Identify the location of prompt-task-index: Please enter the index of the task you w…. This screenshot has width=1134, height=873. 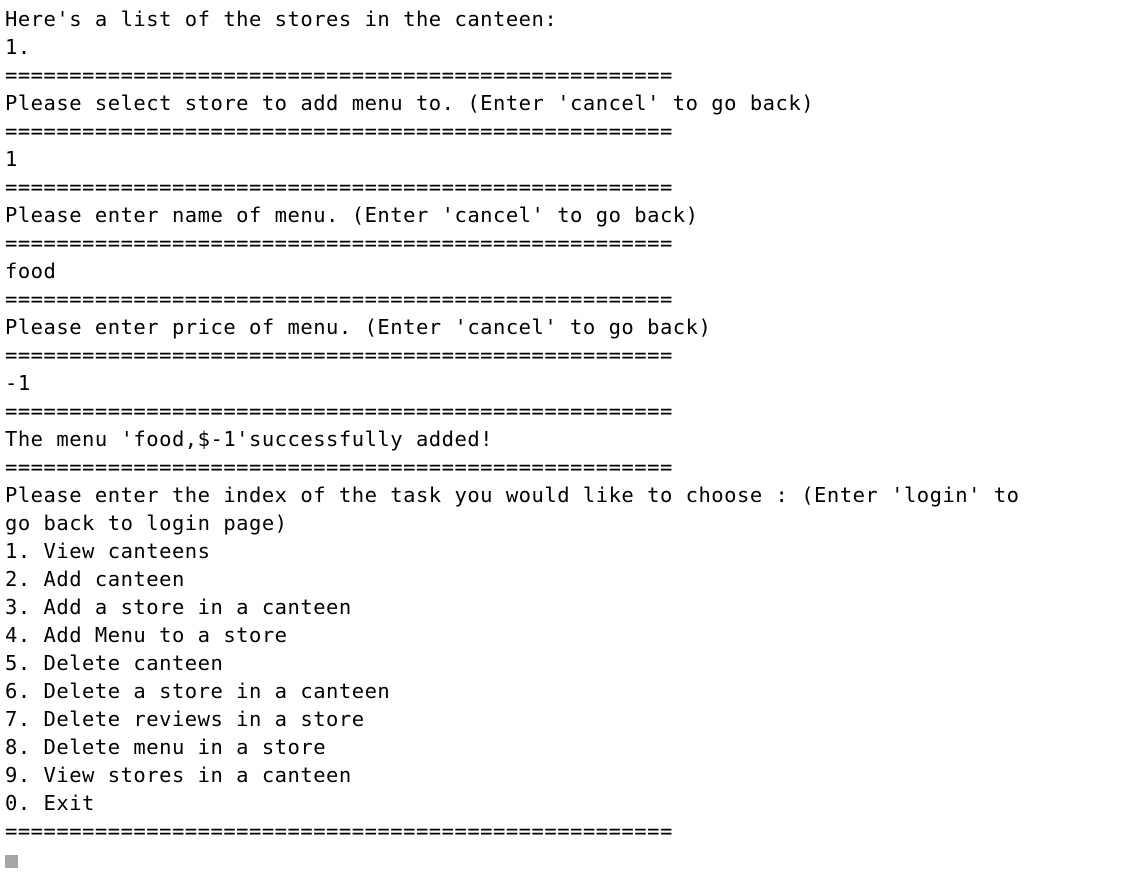
(512, 495).